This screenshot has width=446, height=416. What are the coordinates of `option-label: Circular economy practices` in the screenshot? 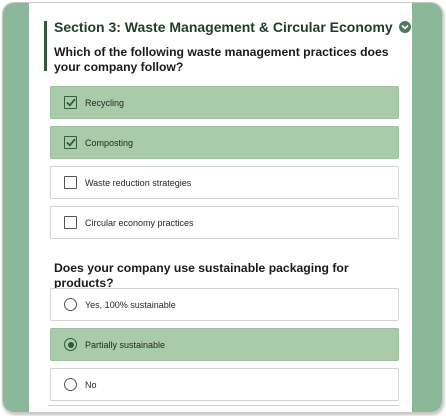 It's located at (139, 222).